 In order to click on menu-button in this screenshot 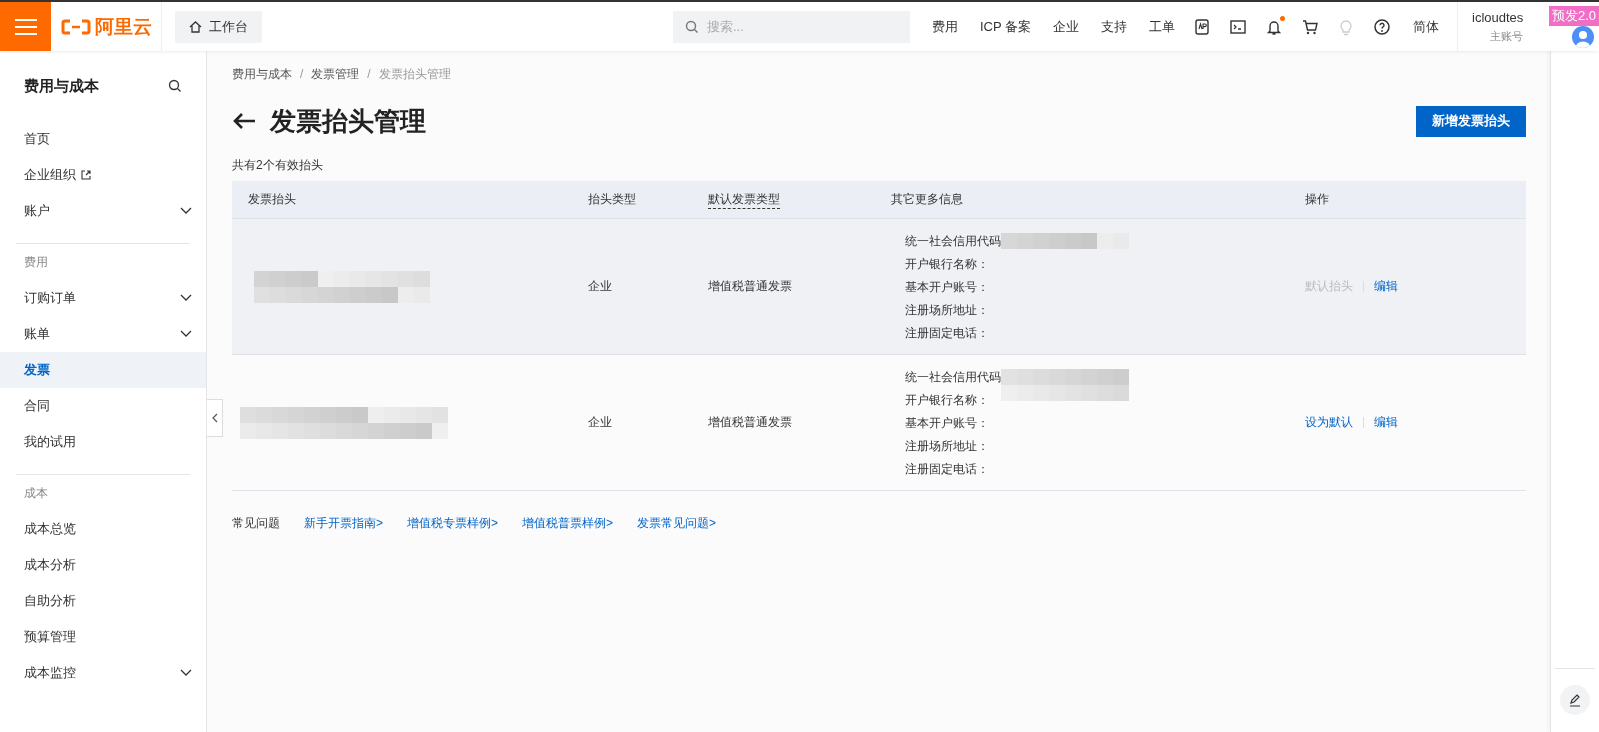, I will do `click(25, 26)`.